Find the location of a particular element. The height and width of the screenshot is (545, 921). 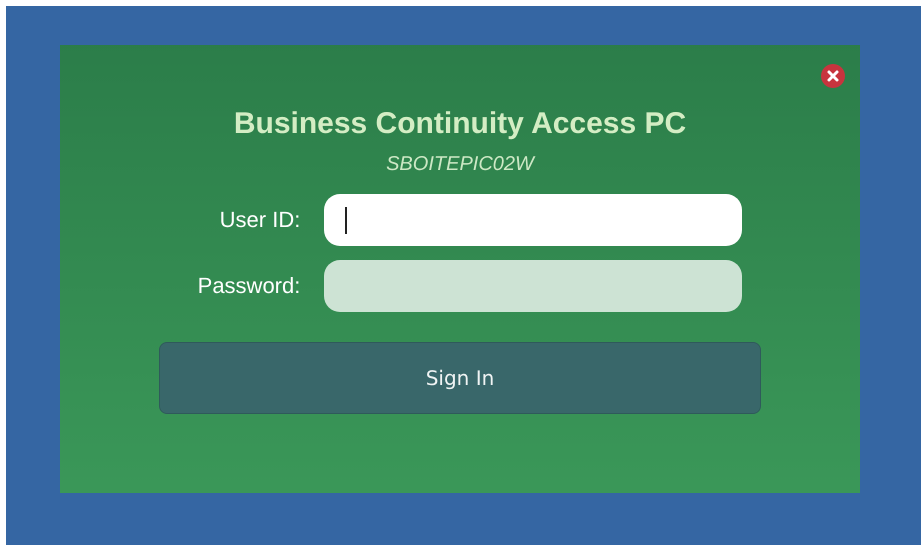

computer-name: SBOITEPIC02W is located at coordinates (460, 164).